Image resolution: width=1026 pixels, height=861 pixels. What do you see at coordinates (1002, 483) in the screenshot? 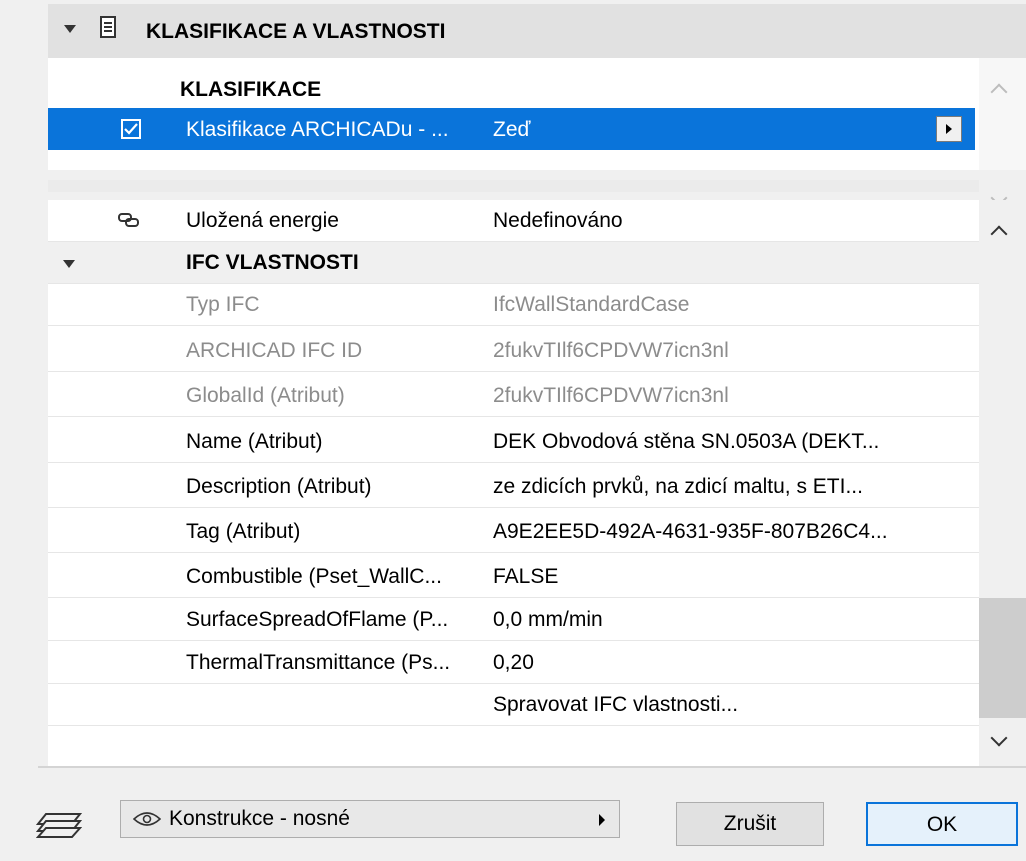
I see `properties-scrollbar` at bounding box center [1002, 483].